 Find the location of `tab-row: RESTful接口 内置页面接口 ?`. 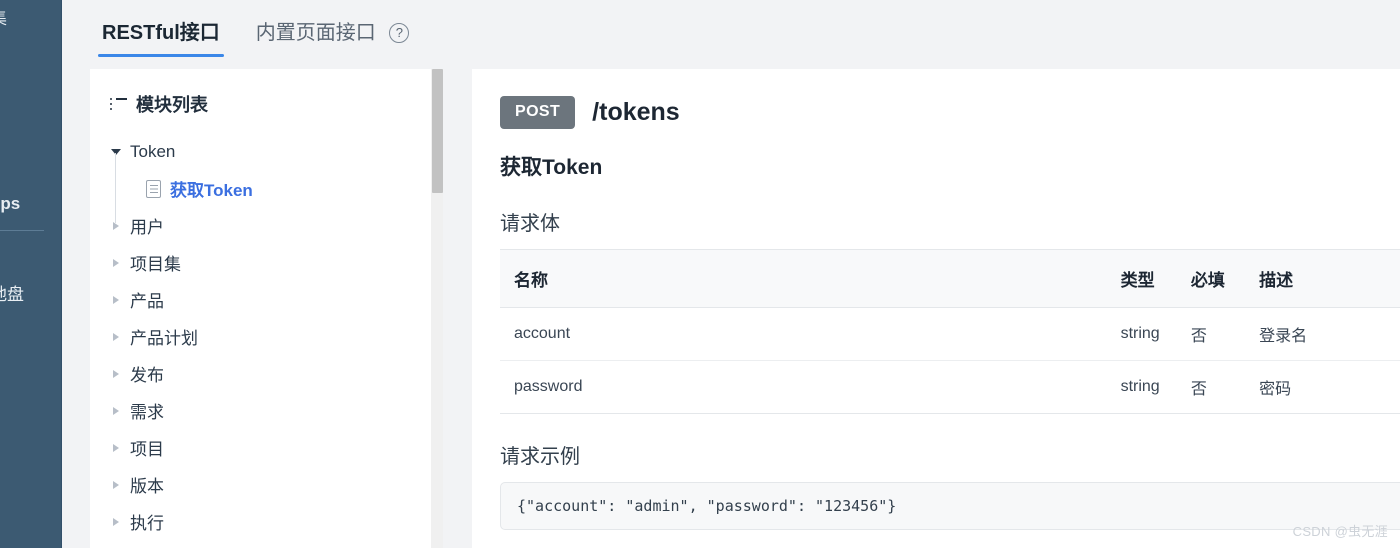

tab-row: RESTful接口 内置页面接口 ? is located at coordinates (269, 36).